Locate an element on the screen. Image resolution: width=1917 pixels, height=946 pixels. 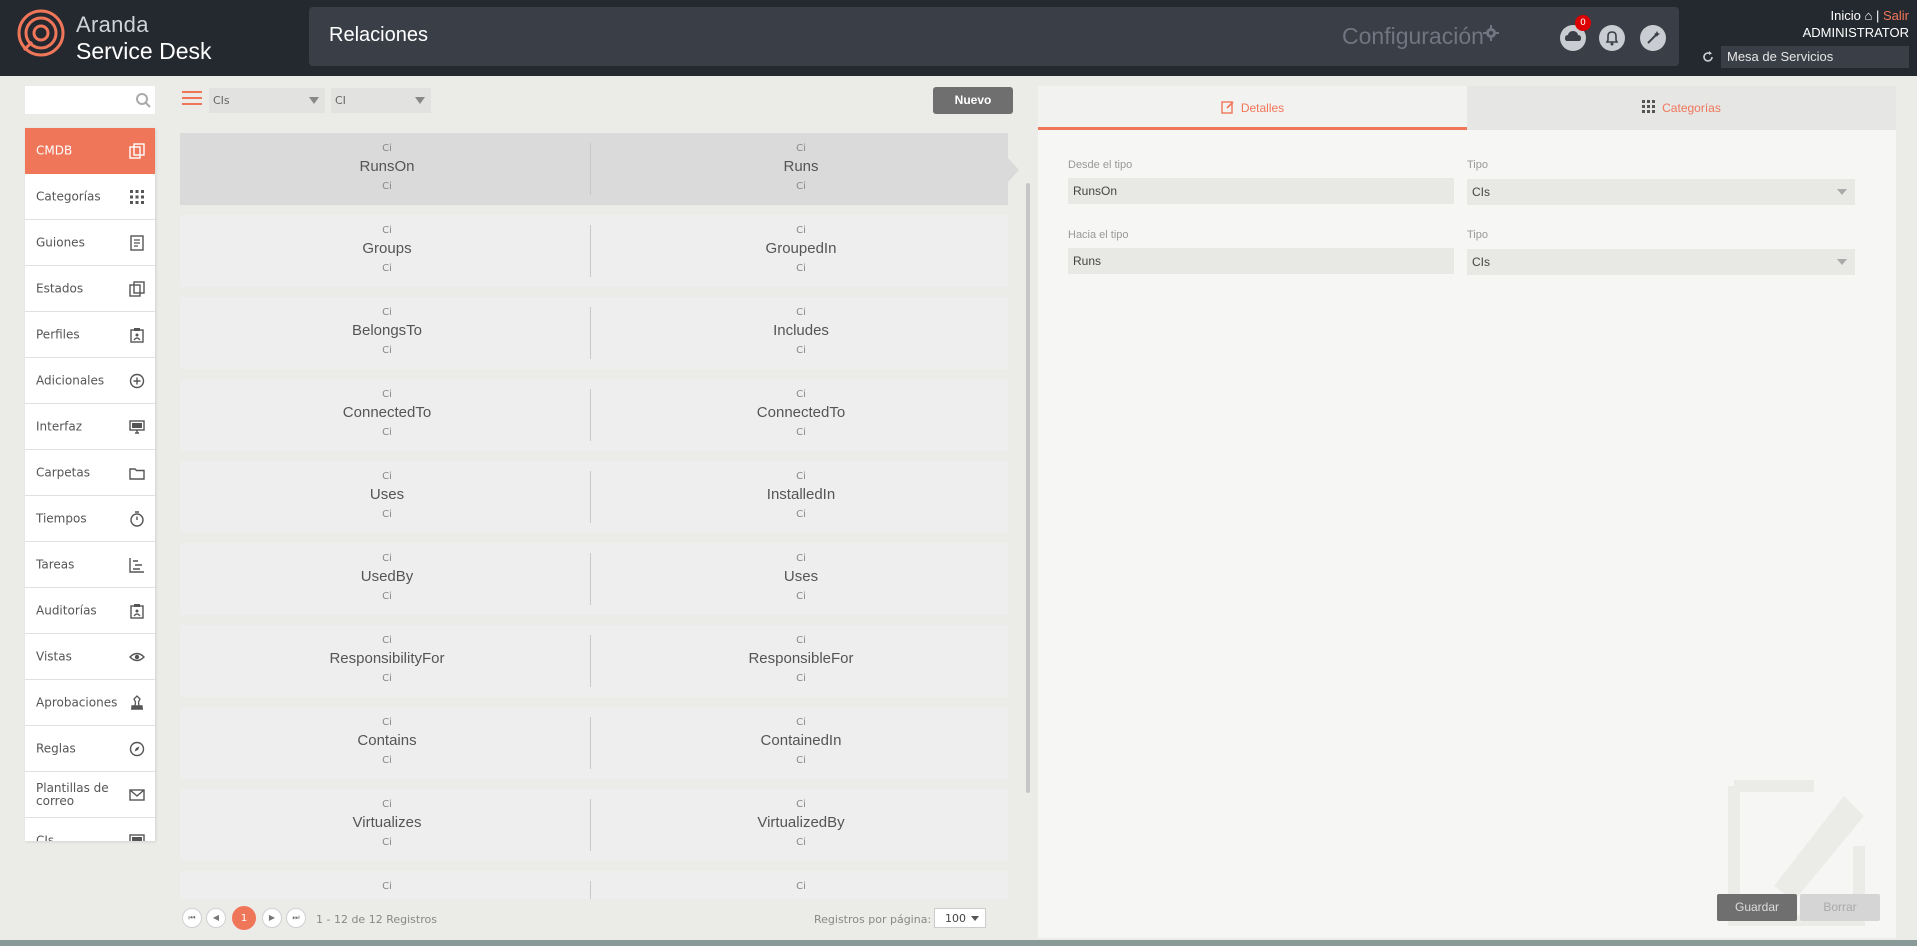
relation-row: Ci UsedBy Ci Ci Uses Ci is located at coordinates (594, 579).